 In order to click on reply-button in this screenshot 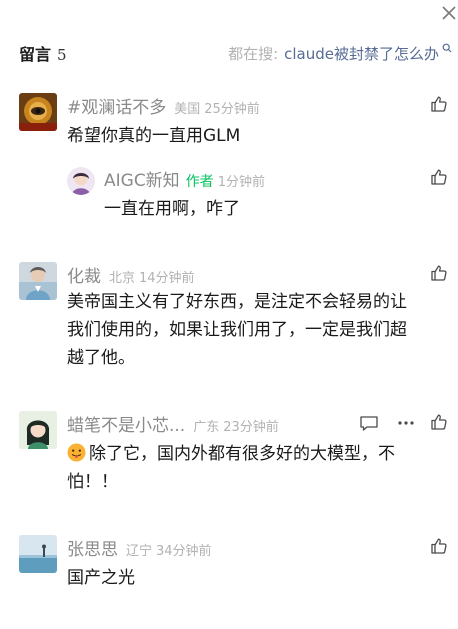, I will do `click(369, 423)`.